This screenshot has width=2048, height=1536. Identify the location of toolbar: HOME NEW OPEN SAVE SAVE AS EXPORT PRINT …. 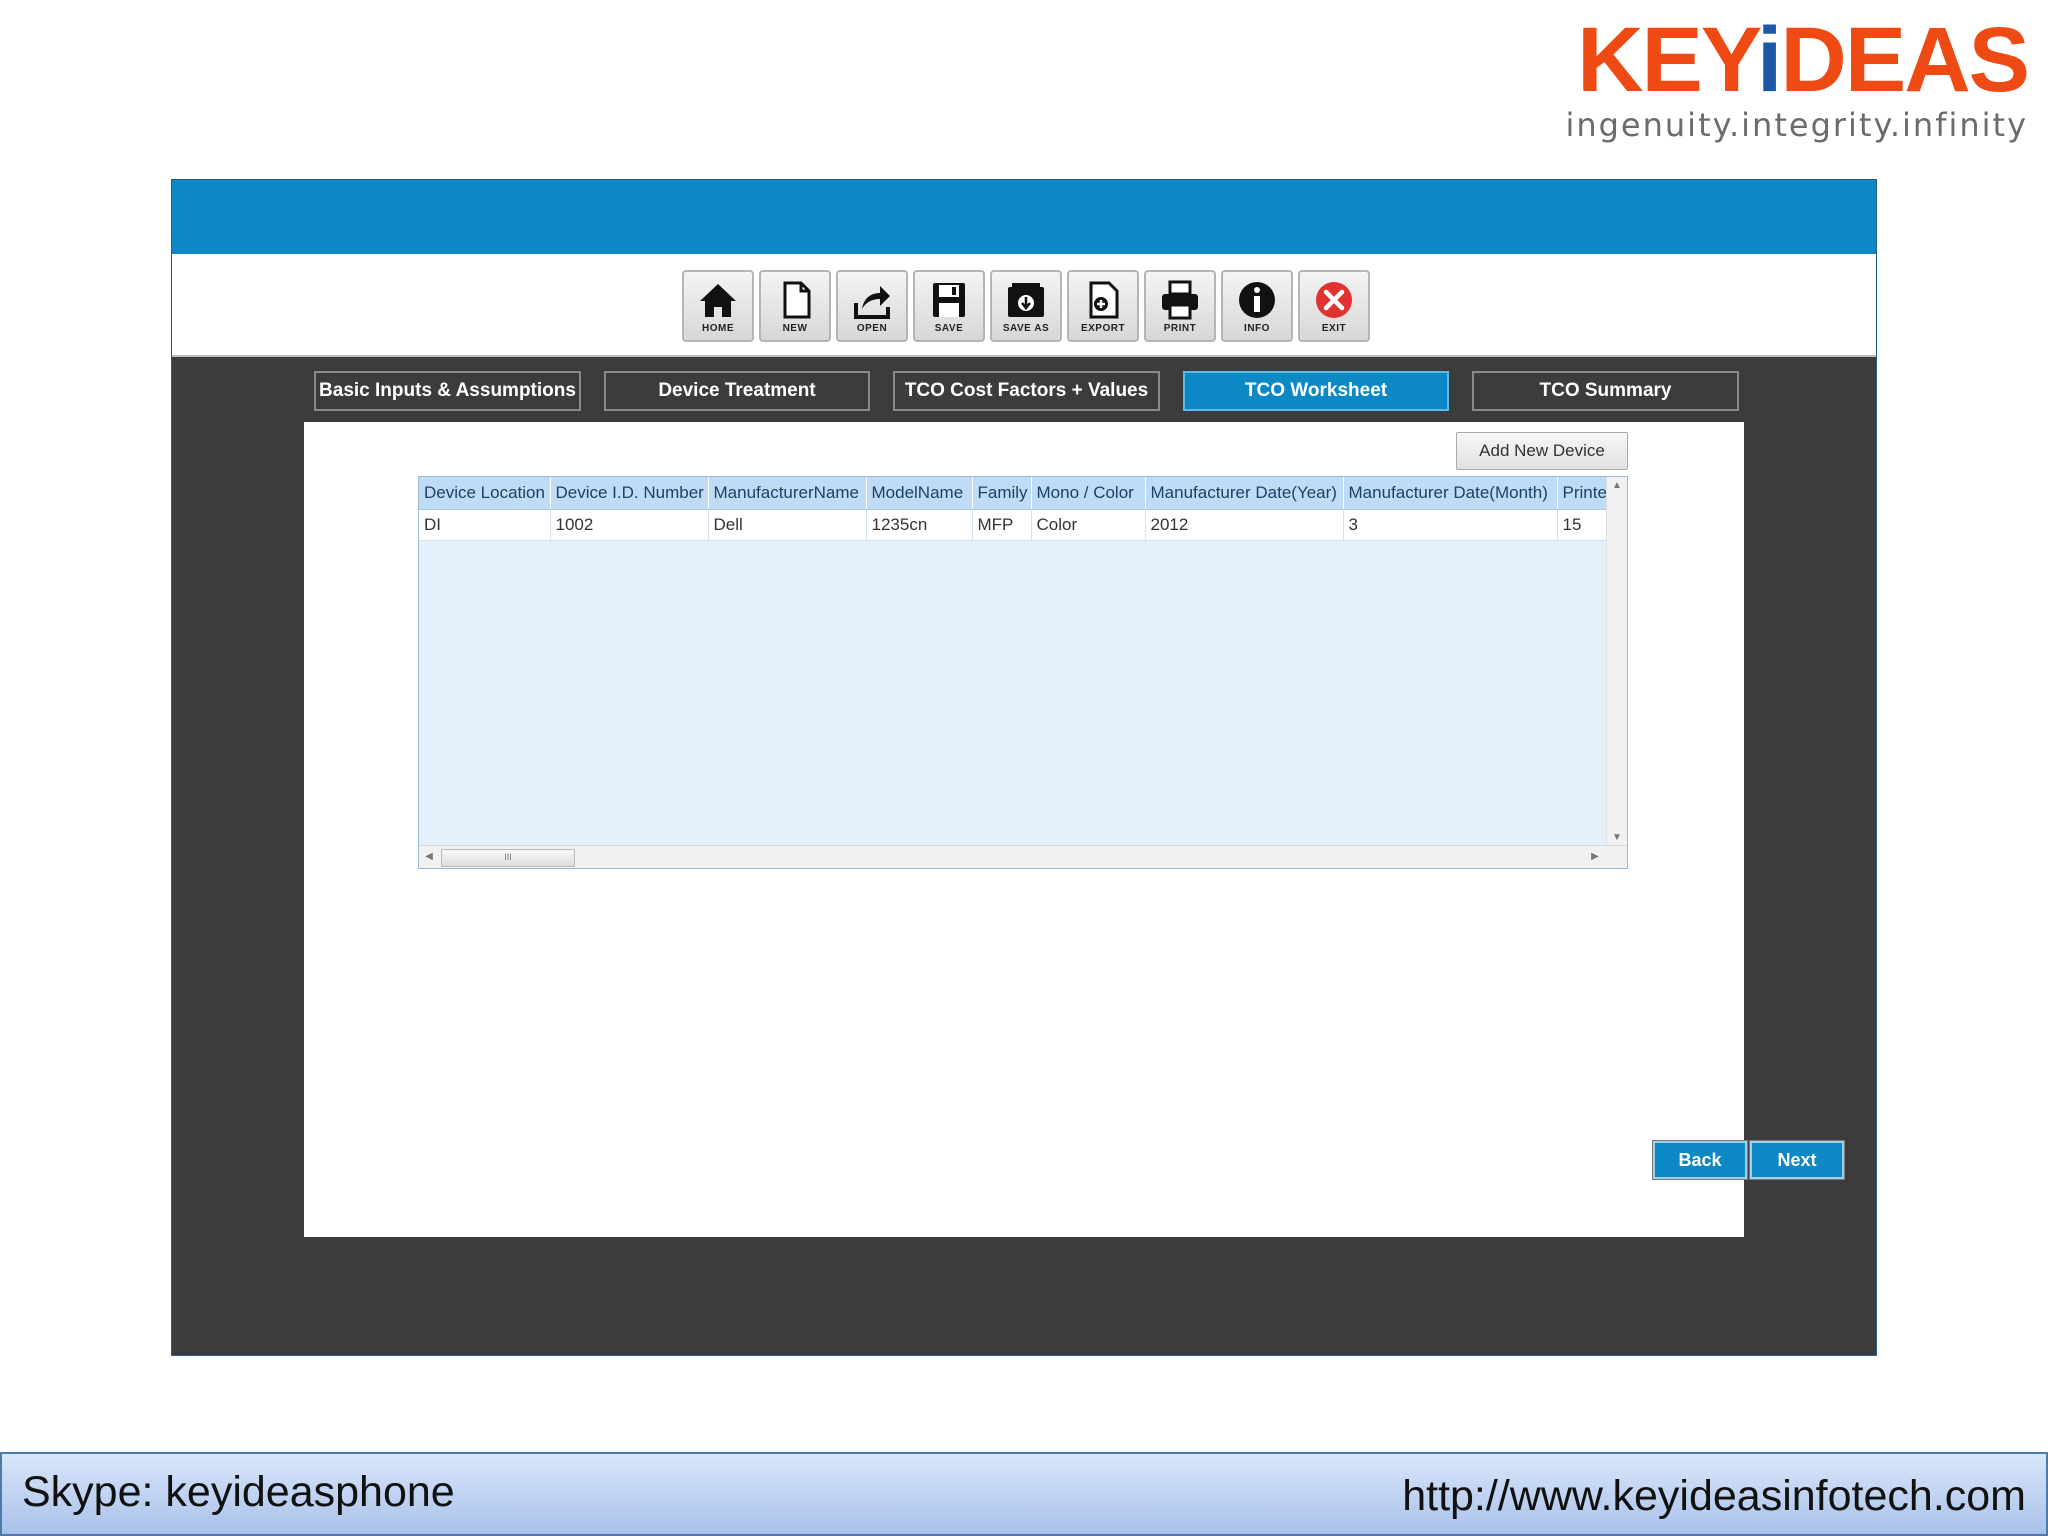
(1026, 306).